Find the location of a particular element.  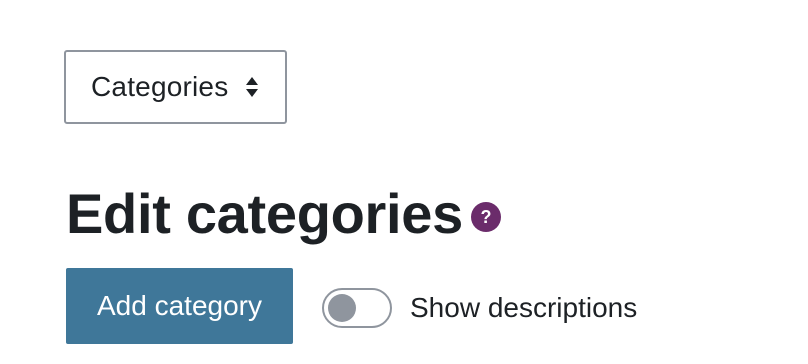

show-descriptions-toggle is located at coordinates (357, 308).